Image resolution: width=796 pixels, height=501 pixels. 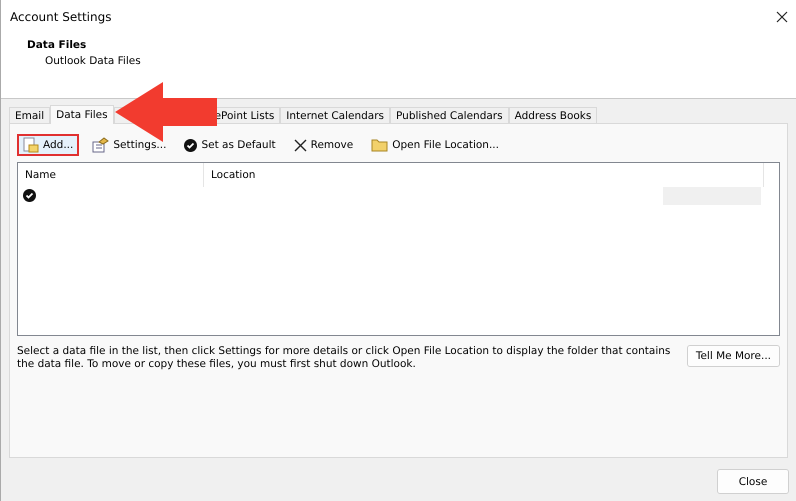 I want to click on section-title: Data Files, so click(x=57, y=45).